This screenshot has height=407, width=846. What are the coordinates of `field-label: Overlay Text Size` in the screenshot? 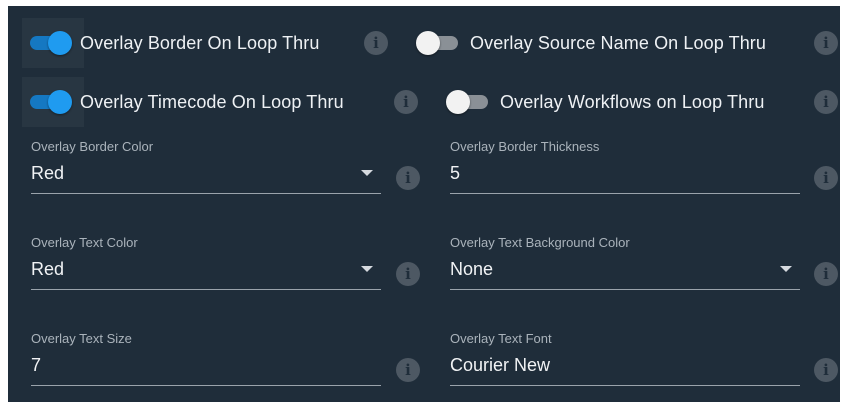 It's located at (81, 338).